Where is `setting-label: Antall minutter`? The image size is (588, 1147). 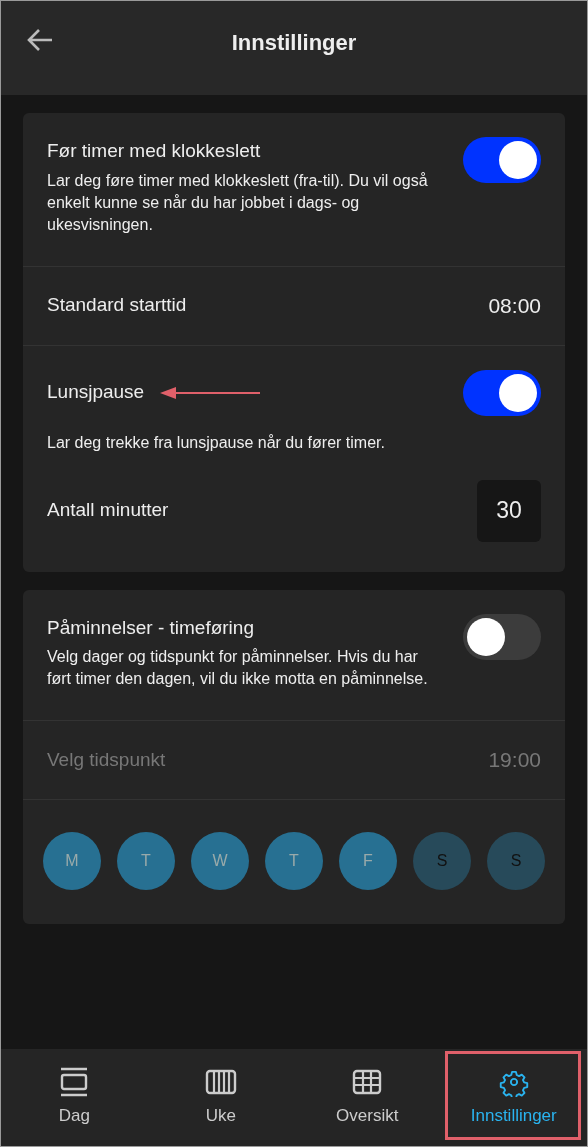
setting-label: Antall minutter is located at coordinates (108, 510).